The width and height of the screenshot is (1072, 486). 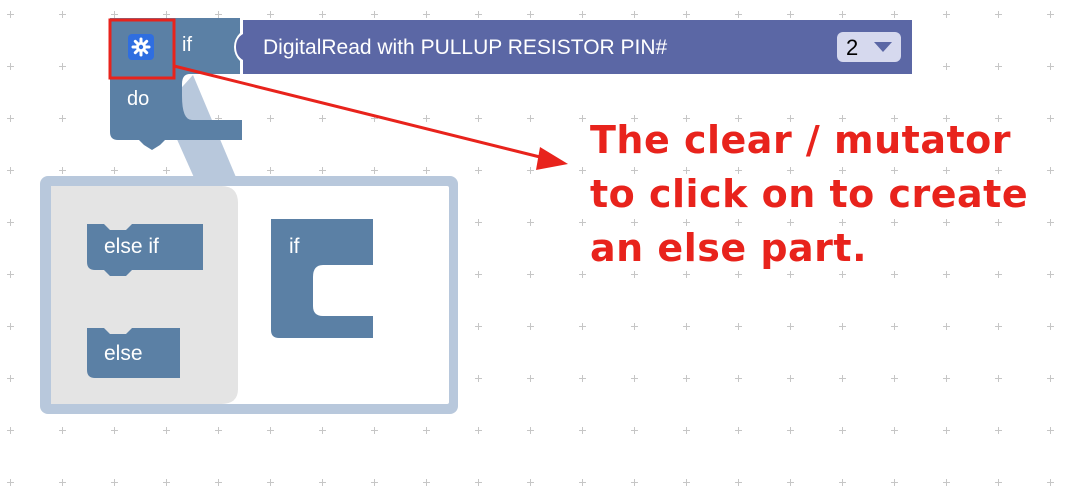 I want to click on annotation-arrowhead, so click(x=552, y=158).